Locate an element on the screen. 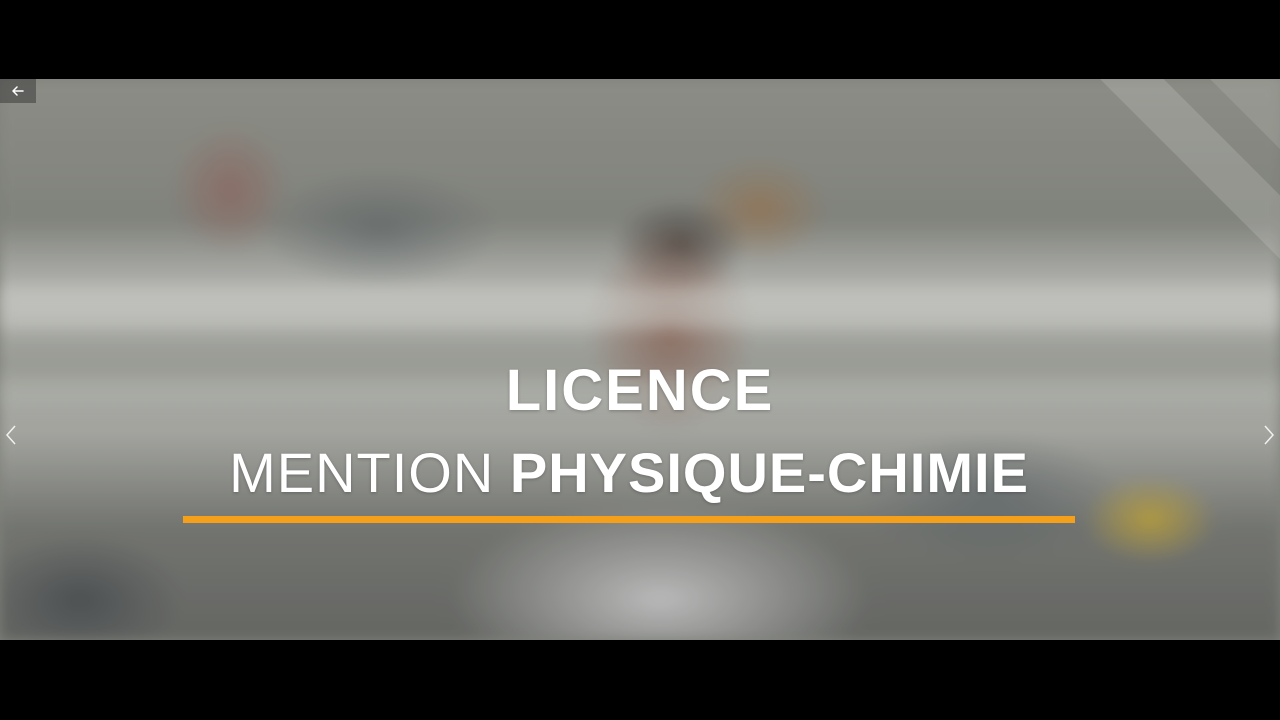  chevron-right-icon is located at coordinates (1269, 435).